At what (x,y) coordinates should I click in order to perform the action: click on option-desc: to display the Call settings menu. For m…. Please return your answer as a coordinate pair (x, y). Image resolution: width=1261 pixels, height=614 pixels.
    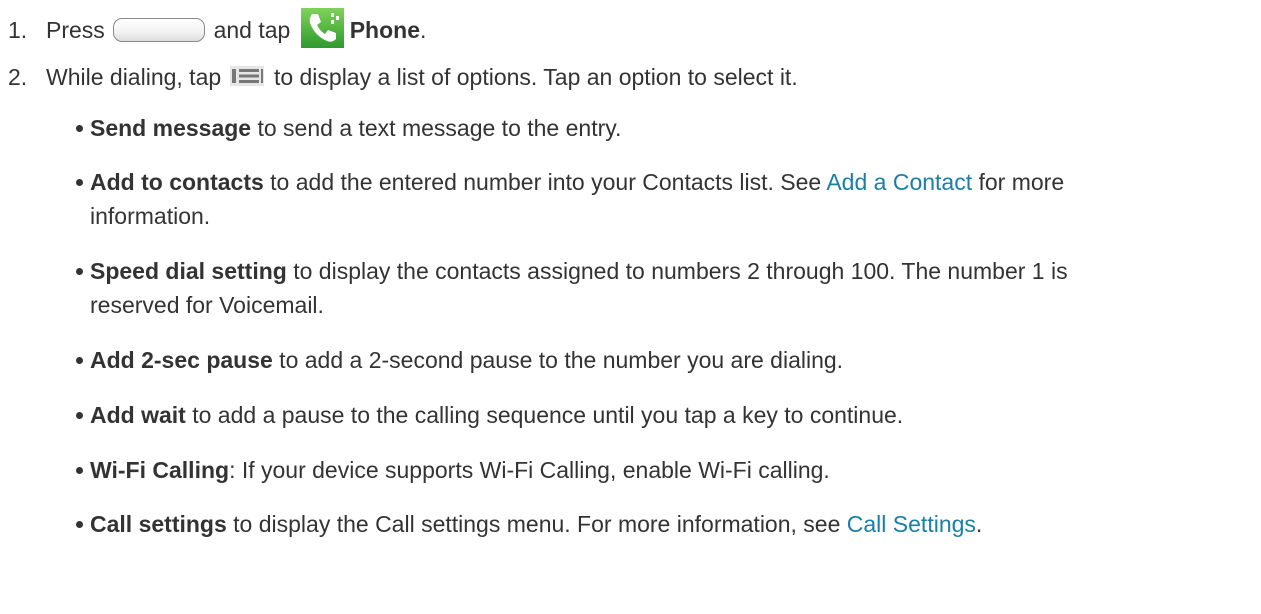
    Looking at the image, I should click on (536, 524).